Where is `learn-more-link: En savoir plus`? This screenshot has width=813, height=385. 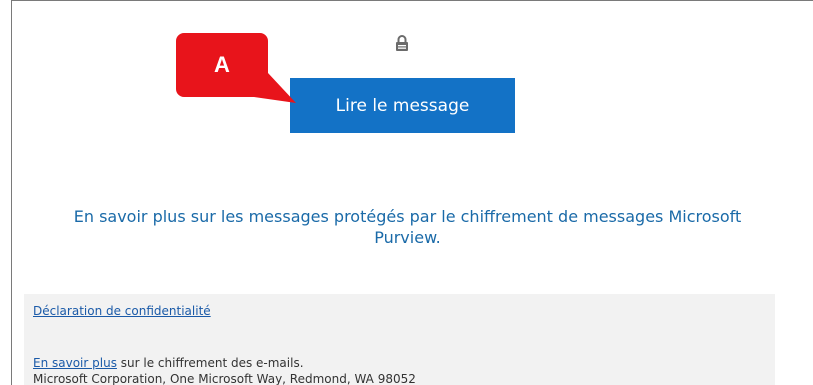 learn-more-link: En savoir plus is located at coordinates (75, 363).